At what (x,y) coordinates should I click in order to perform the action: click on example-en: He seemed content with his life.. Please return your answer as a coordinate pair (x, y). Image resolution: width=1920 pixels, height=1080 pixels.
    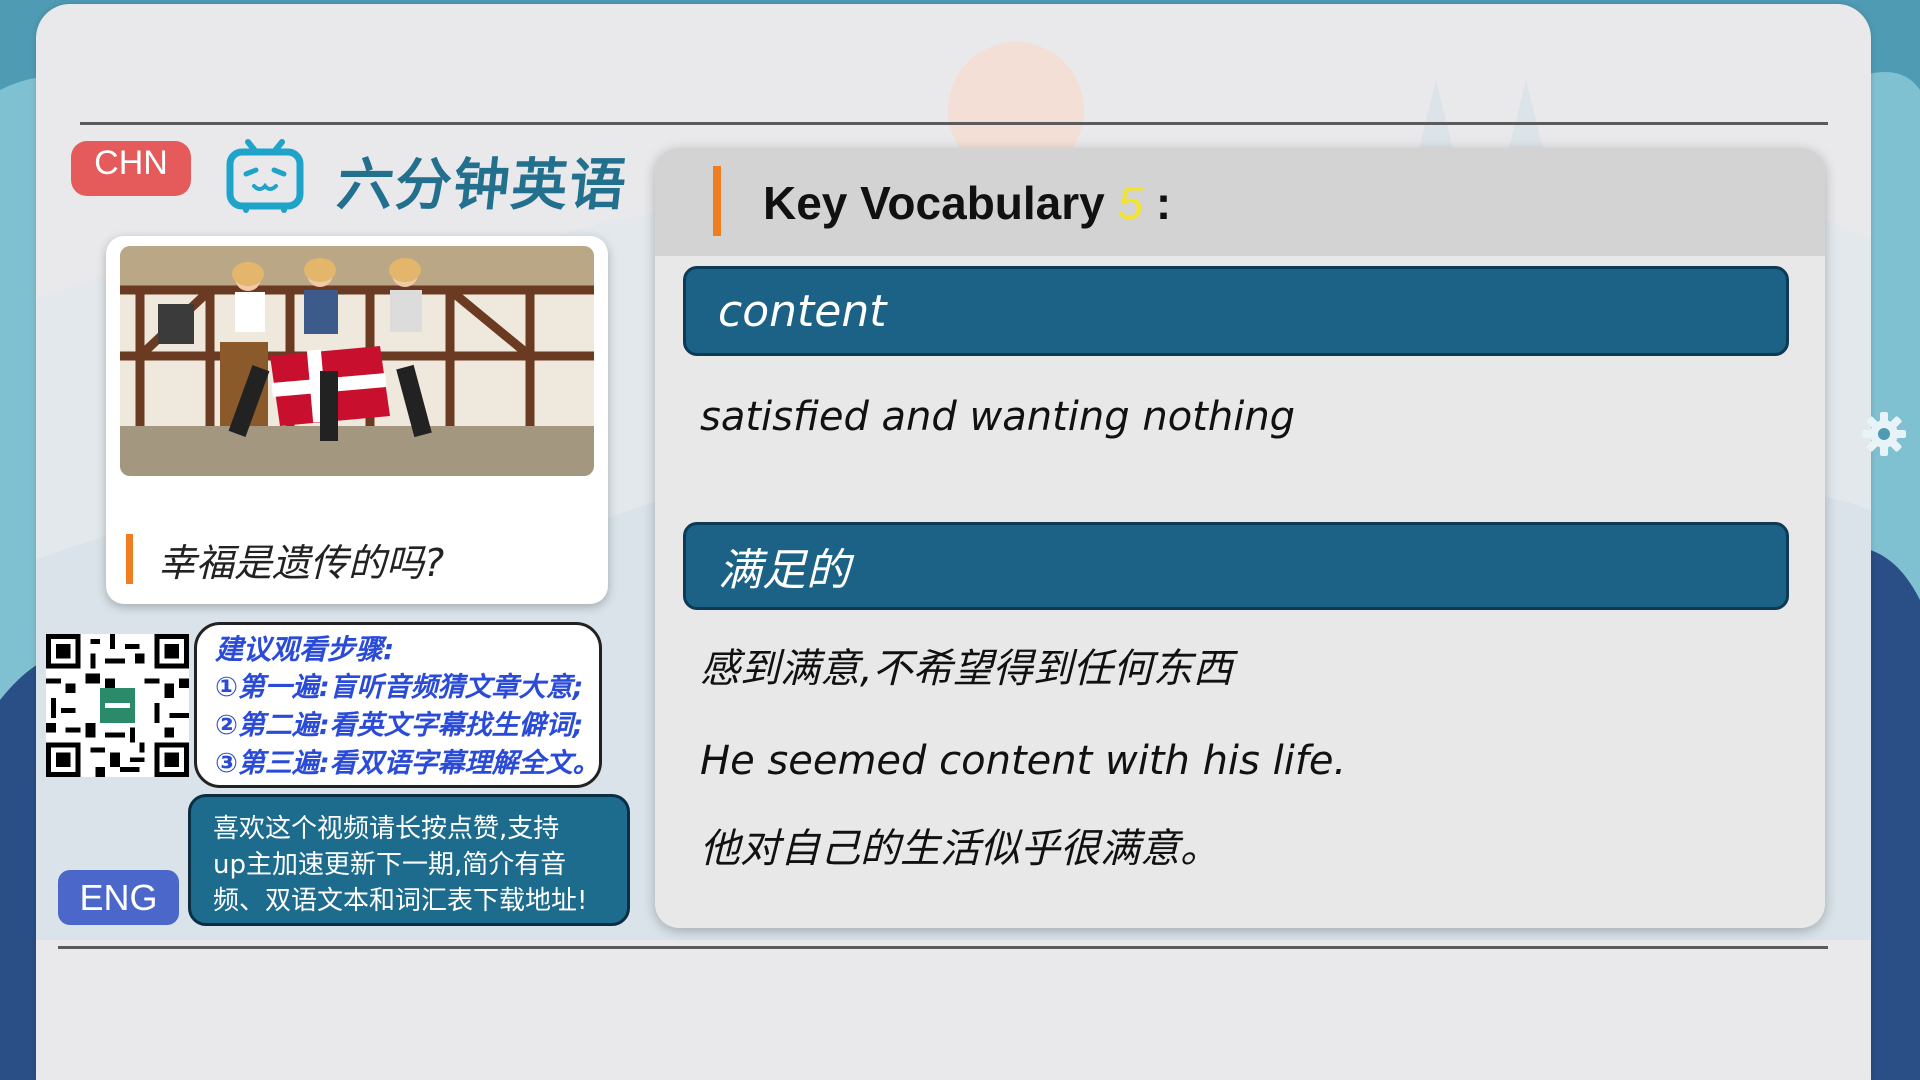
    Looking at the image, I should click on (1023, 761).